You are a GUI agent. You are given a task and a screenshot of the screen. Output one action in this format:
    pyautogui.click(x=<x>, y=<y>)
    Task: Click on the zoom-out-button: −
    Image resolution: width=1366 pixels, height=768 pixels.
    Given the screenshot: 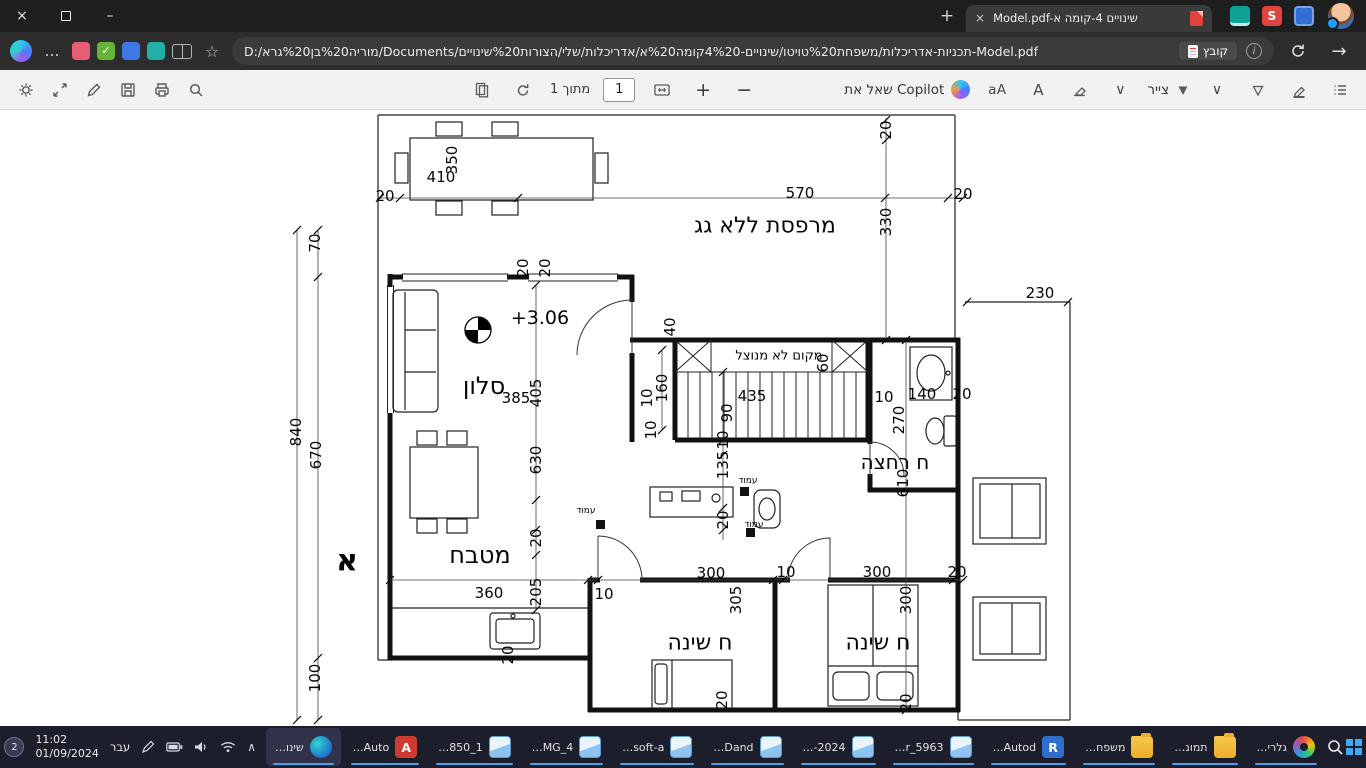 What is the action you would take?
    pyautogui.click(x=744, y=90)
    